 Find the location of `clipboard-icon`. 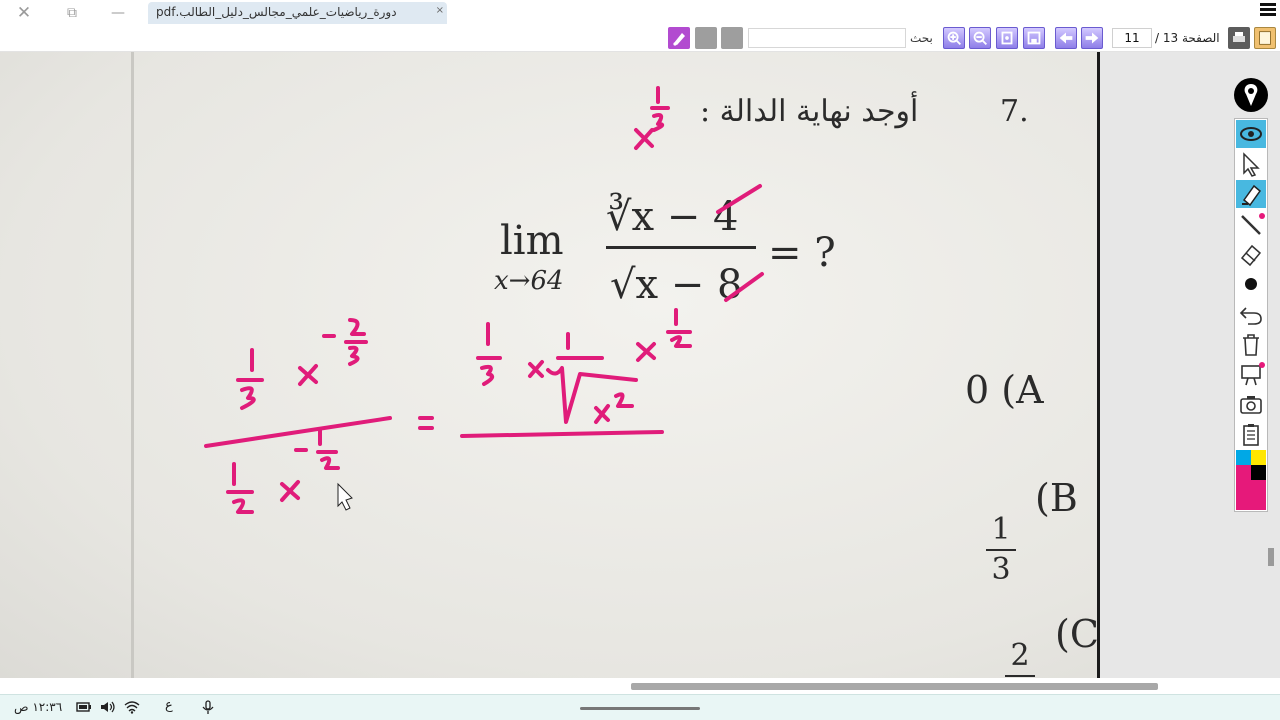

clipboard-icon is located at coordinates (1251, 434).